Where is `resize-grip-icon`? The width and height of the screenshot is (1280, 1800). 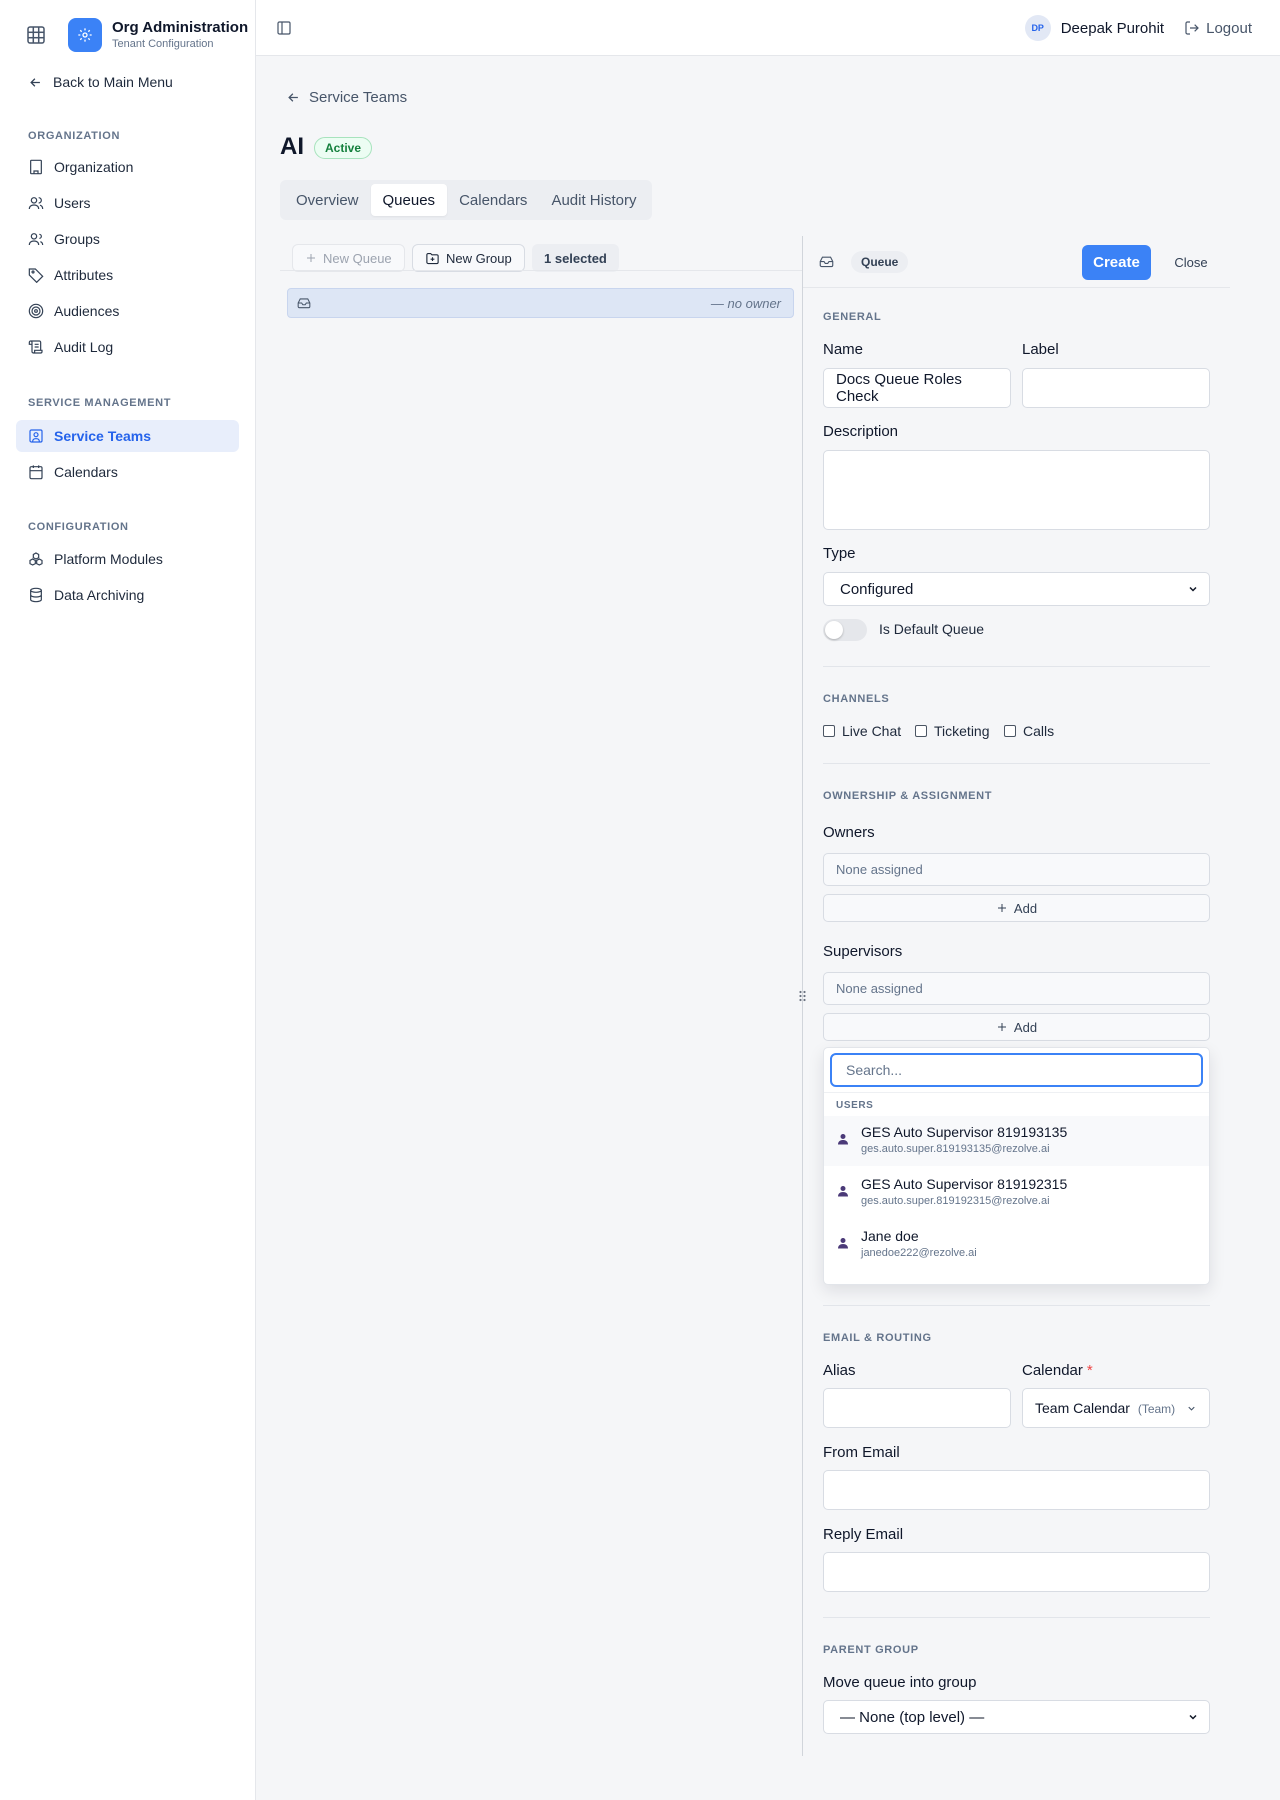
resize-grip-icon is located at coordinates (802, 996).